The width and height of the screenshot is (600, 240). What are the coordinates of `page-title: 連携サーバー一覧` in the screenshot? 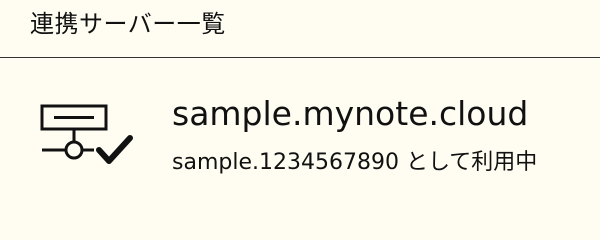 It's located at (128, 24).